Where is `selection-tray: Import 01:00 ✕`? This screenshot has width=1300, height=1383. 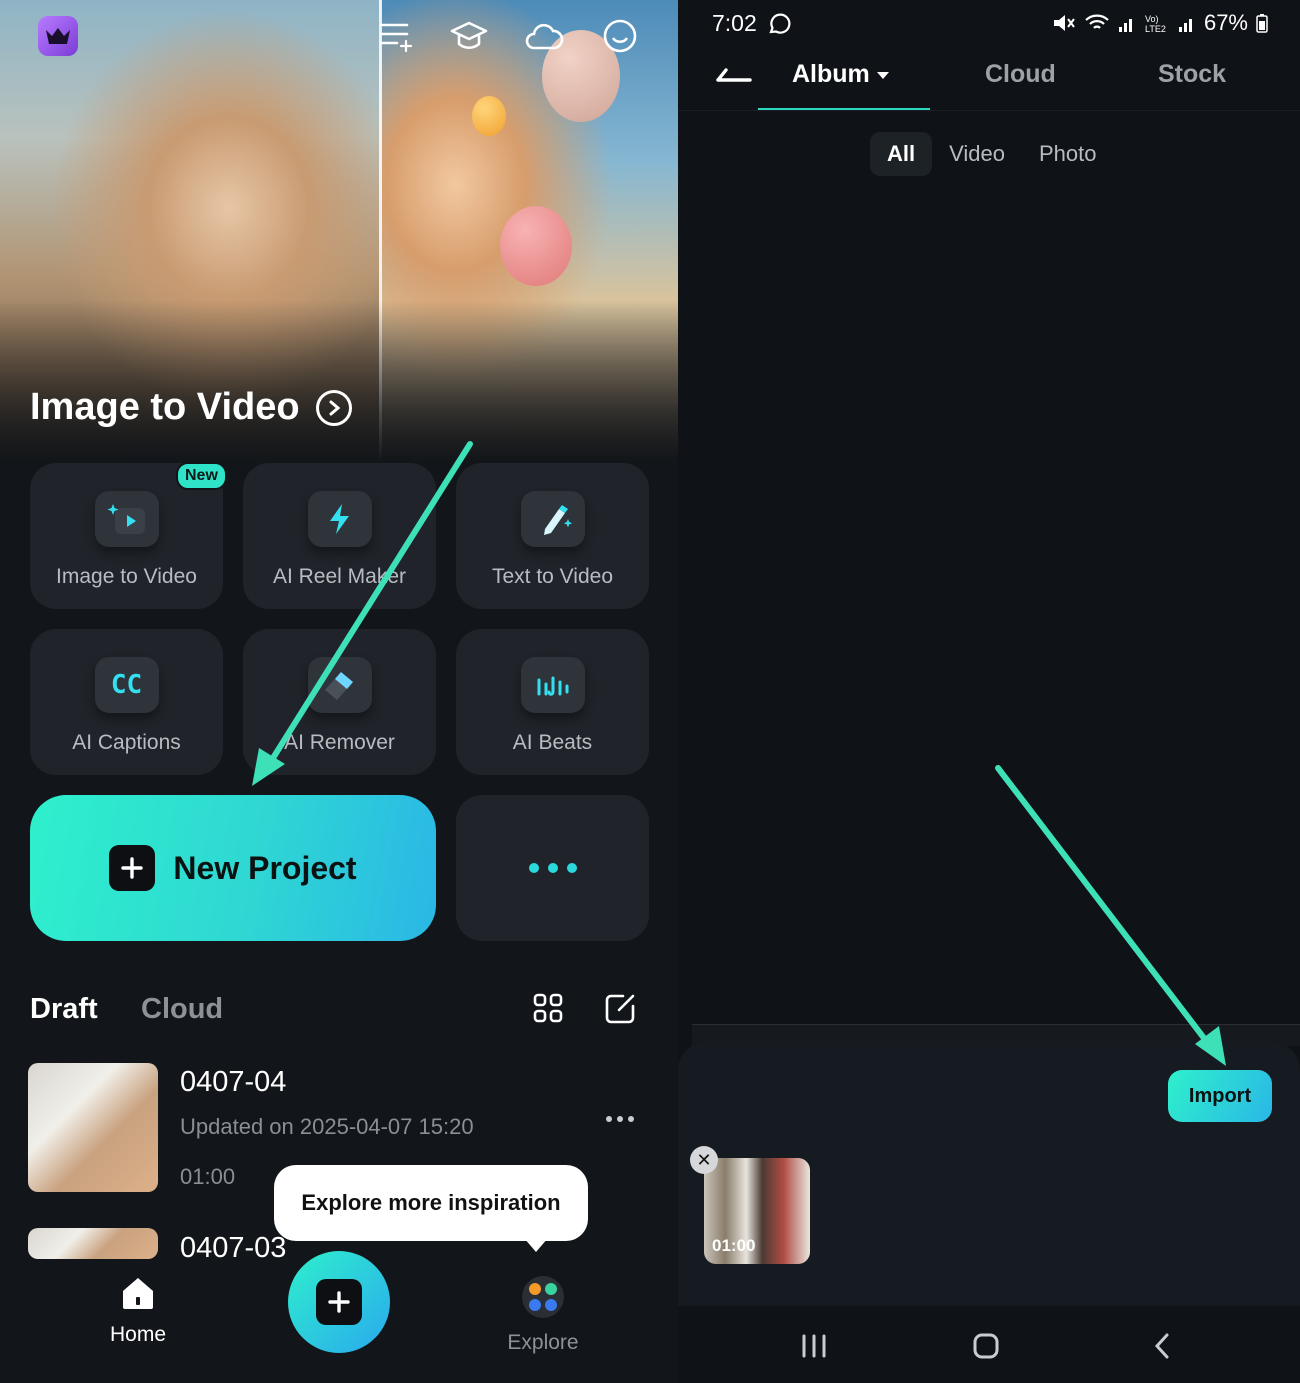 selection-tray: Import 01:00 ✕ is located at coordinates (989, 1174).